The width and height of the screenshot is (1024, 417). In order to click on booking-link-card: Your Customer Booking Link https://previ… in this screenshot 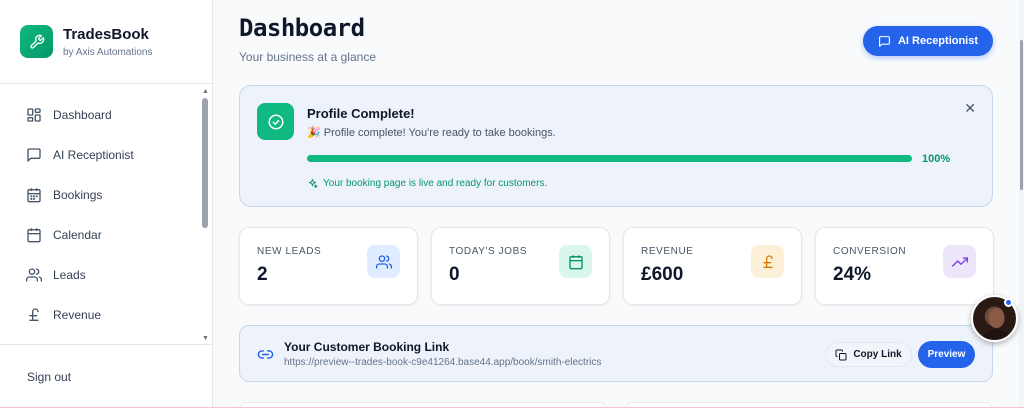, I will do `click(616, 353)`.